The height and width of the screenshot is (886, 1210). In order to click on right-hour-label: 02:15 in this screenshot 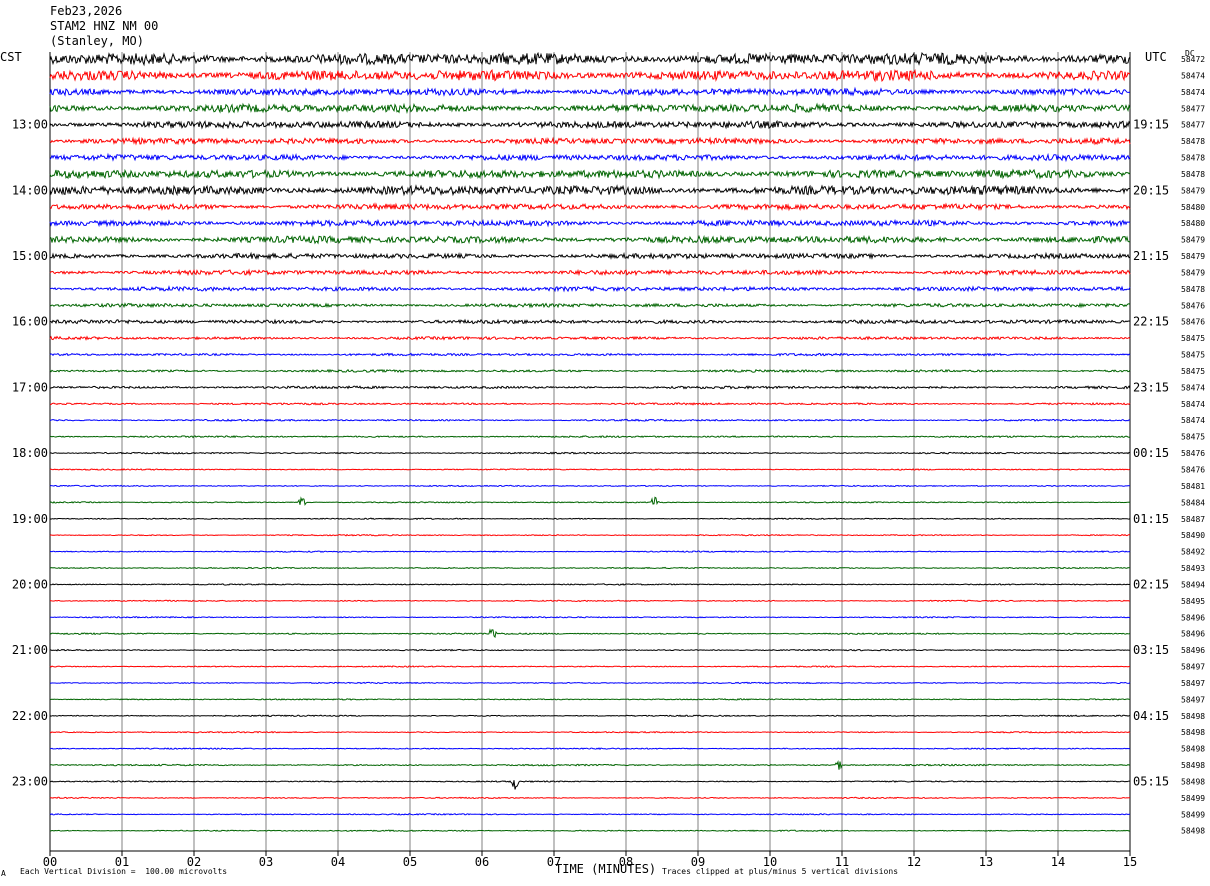, I will do `click(1151, 584)`.